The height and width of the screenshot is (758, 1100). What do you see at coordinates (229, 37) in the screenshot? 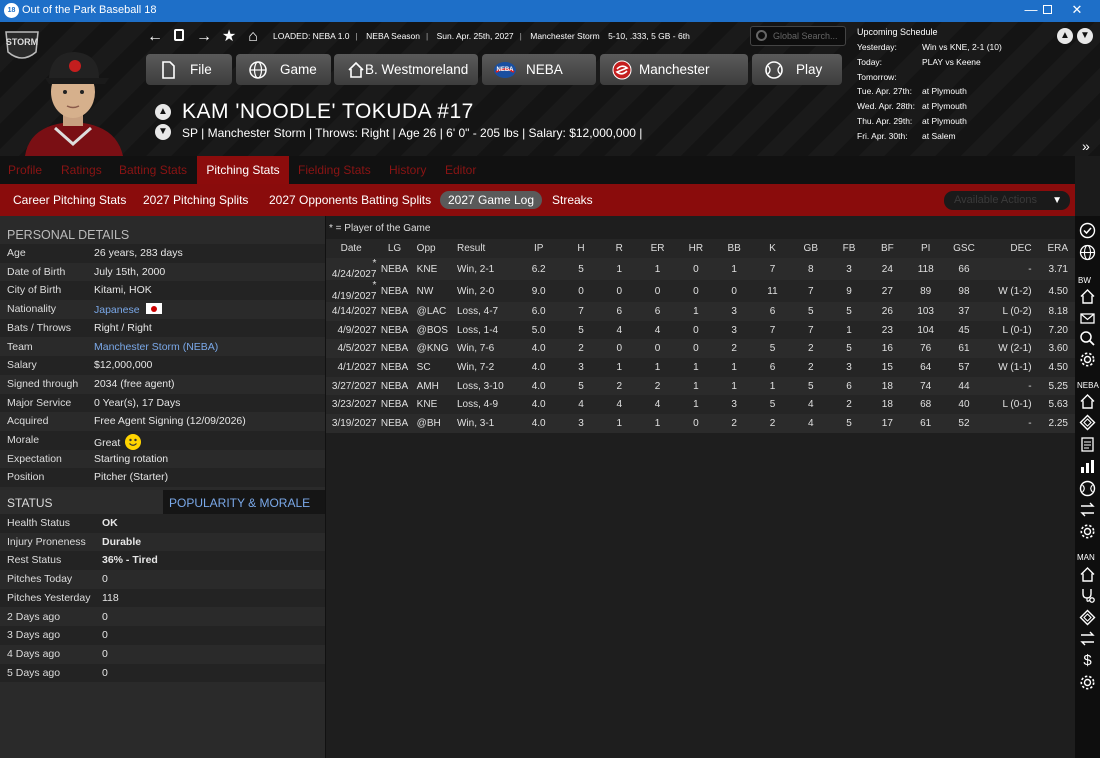
I see `star-icon: ★` at bounding box center [229, 37].